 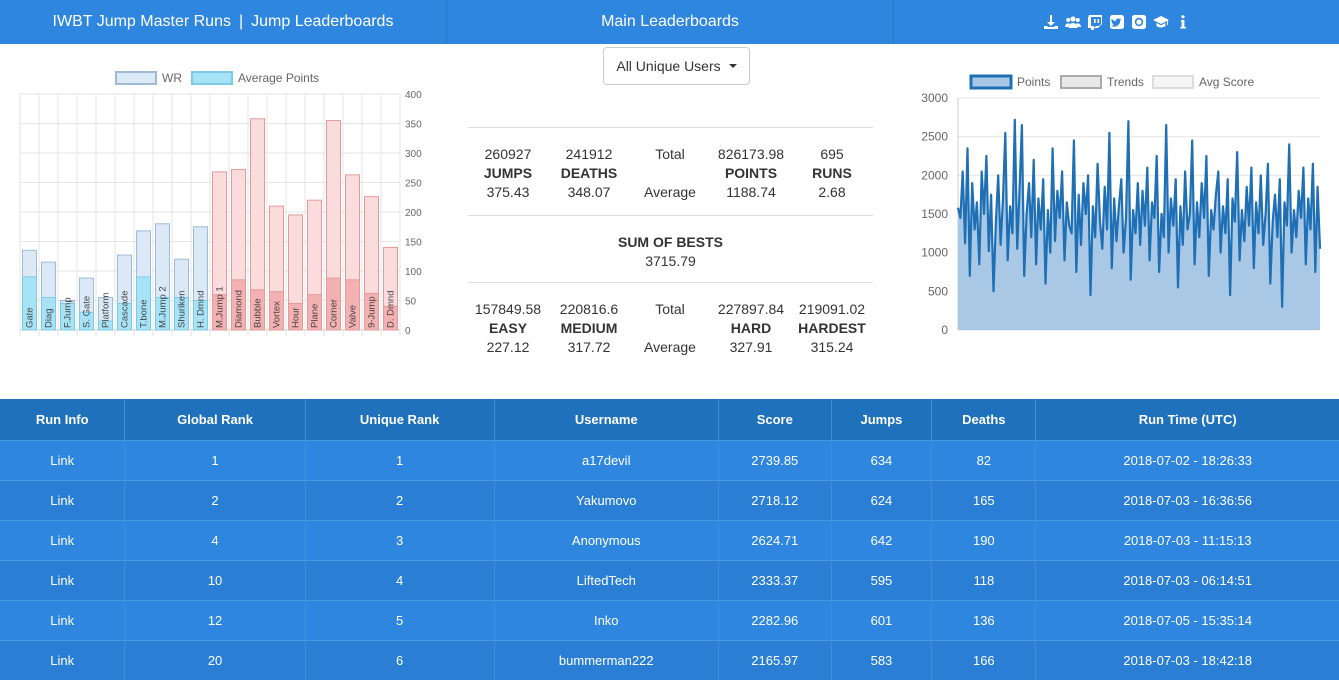 I want to click on column-header-unique-rank: Unique Rank, so click(x=400, y=419).